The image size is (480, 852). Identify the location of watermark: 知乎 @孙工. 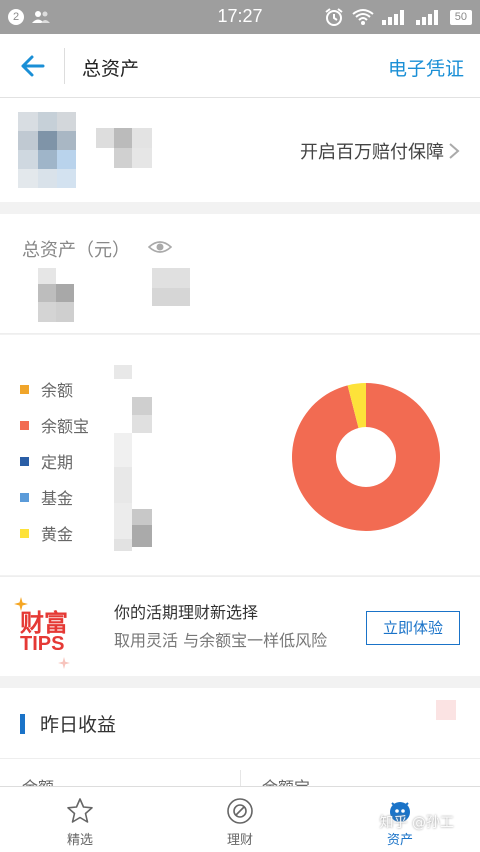
(416, 823).